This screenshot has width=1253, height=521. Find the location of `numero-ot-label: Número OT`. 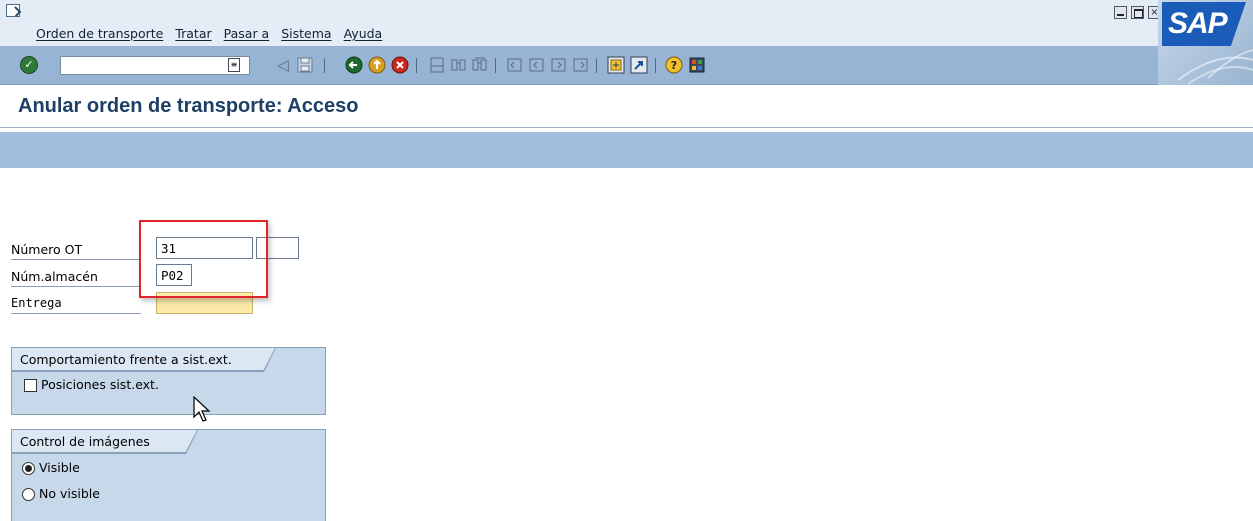

numero-ot-label: Número OT is located at coordinates (76, 249).